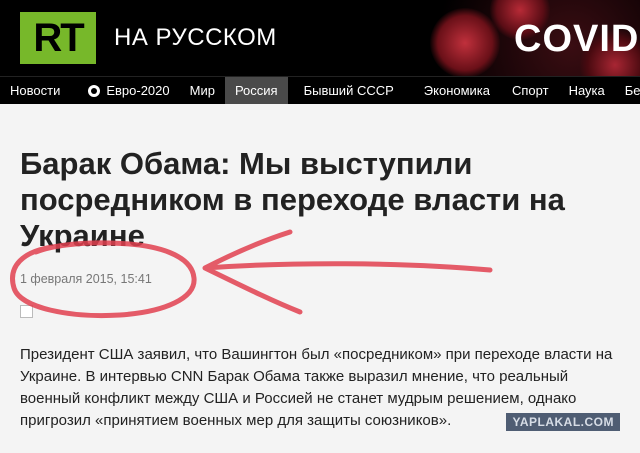 The image size is (640, 453). I want to click on nav-item-euro-2020: Евро-2020, so click(124, 90).